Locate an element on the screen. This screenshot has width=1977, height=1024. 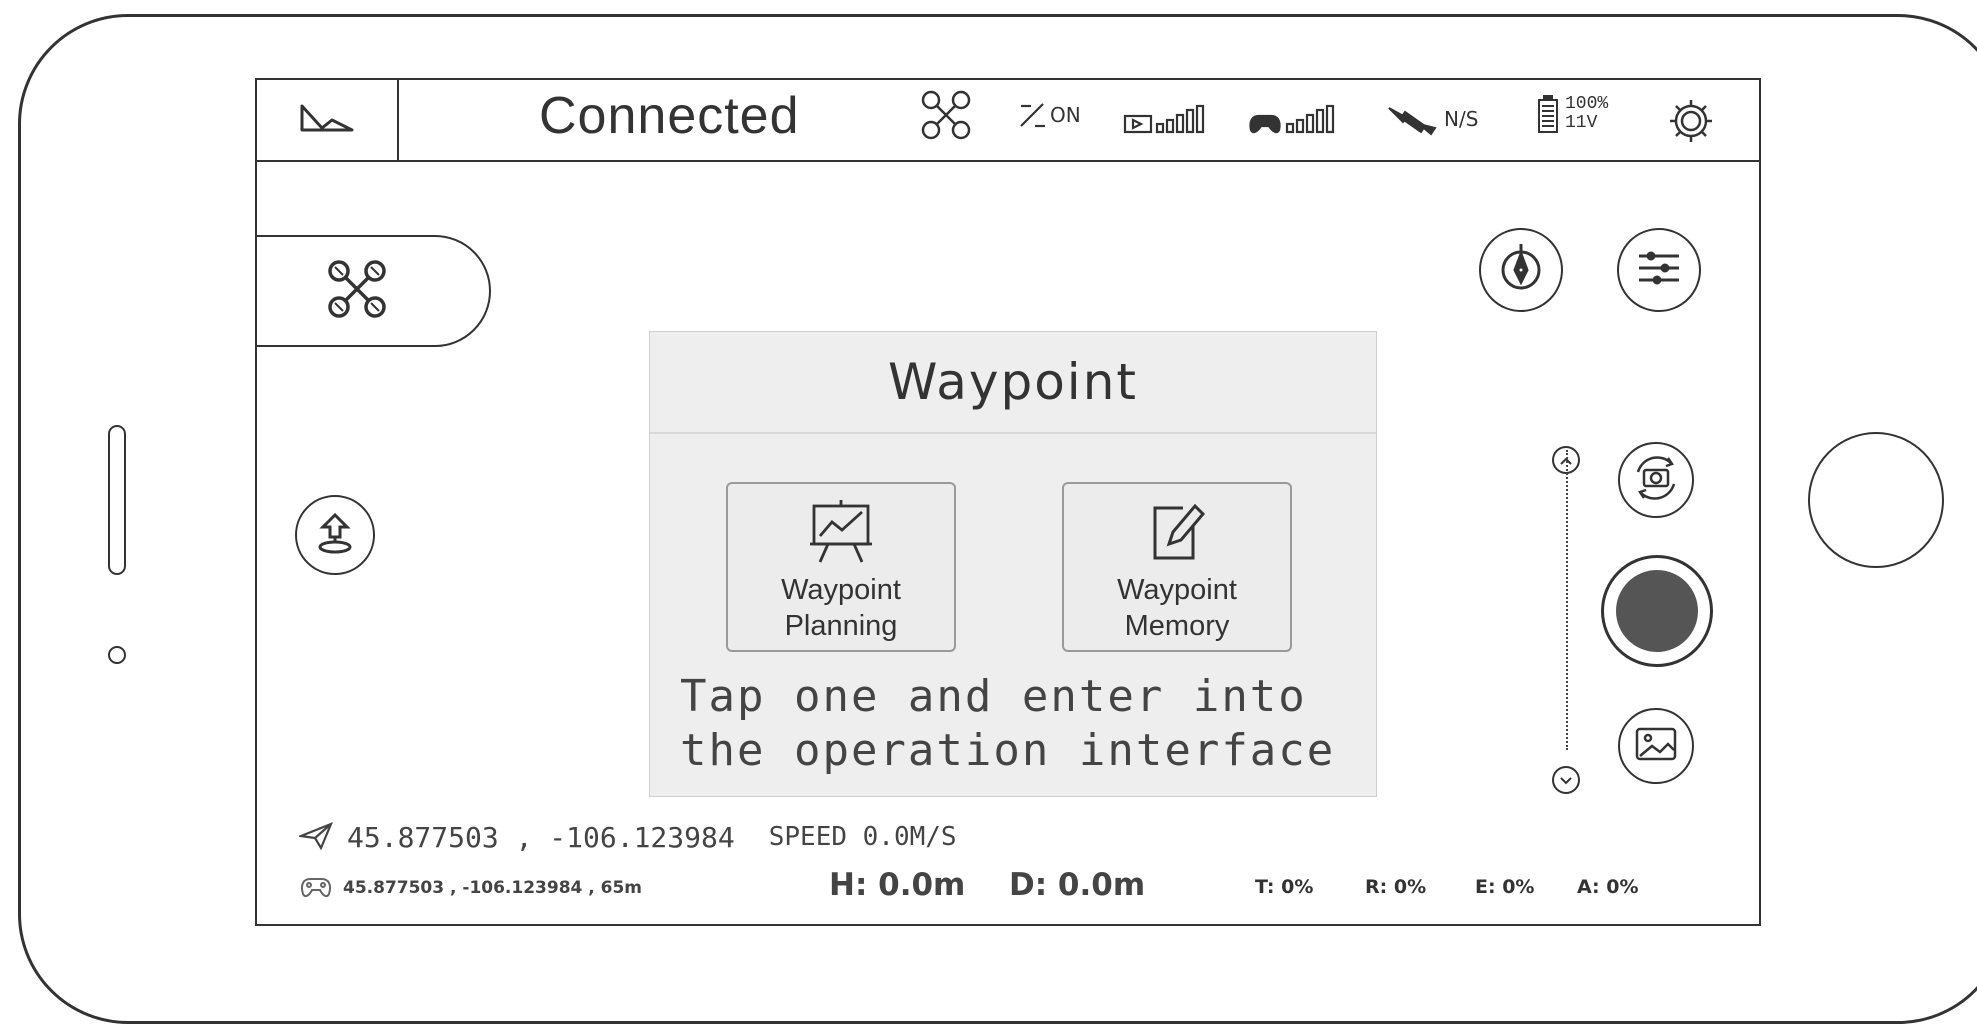
takeoff-icon is located at coordinates (335, 535).